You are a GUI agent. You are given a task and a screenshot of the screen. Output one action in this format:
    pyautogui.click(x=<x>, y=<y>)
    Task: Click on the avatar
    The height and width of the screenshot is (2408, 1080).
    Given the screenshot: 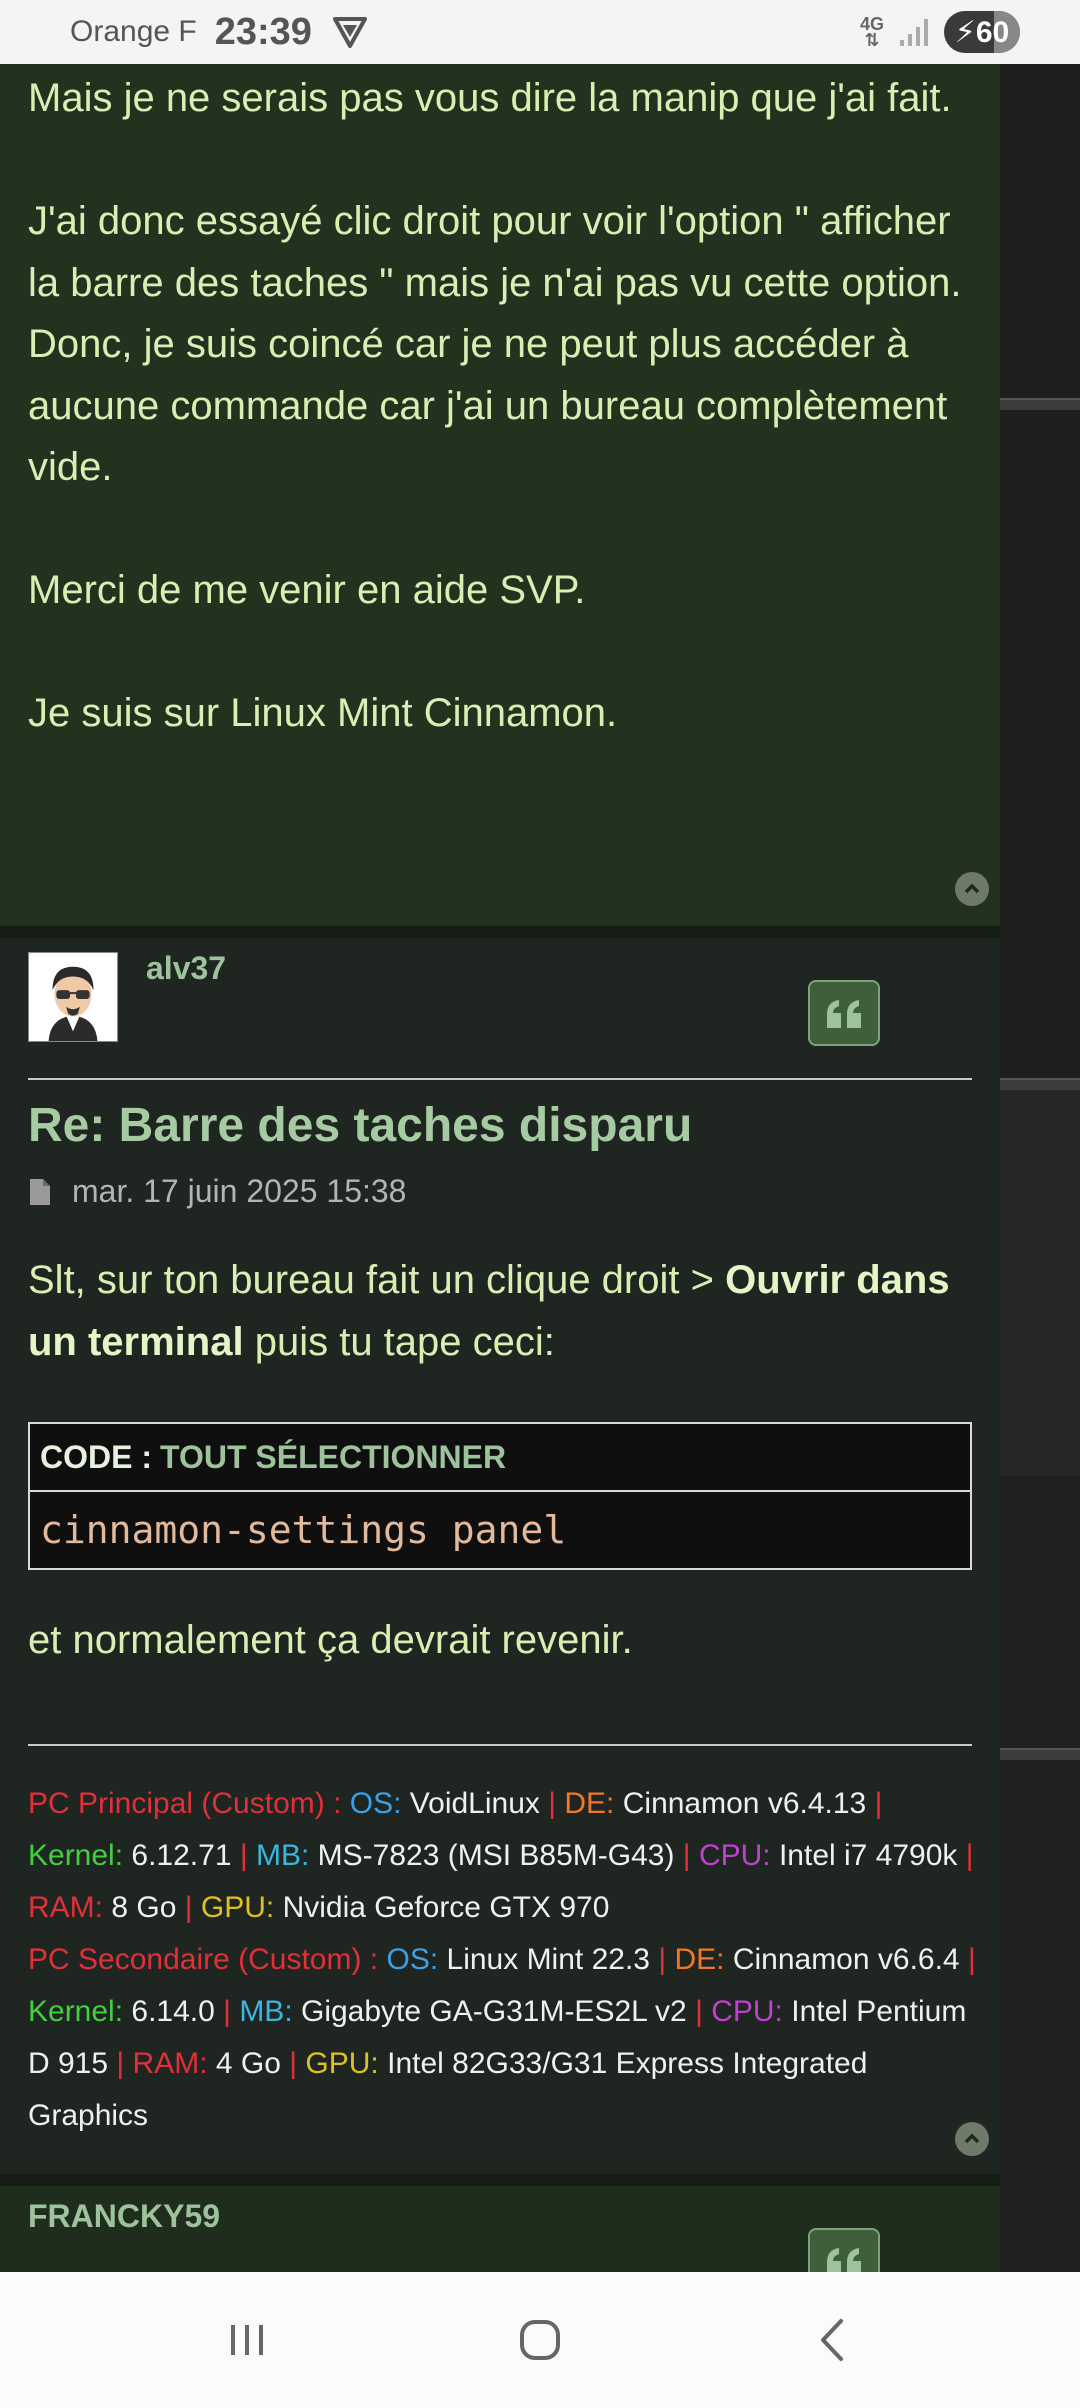 What is the action you would take?
    pyautogui.click(x=73, y=997)
    